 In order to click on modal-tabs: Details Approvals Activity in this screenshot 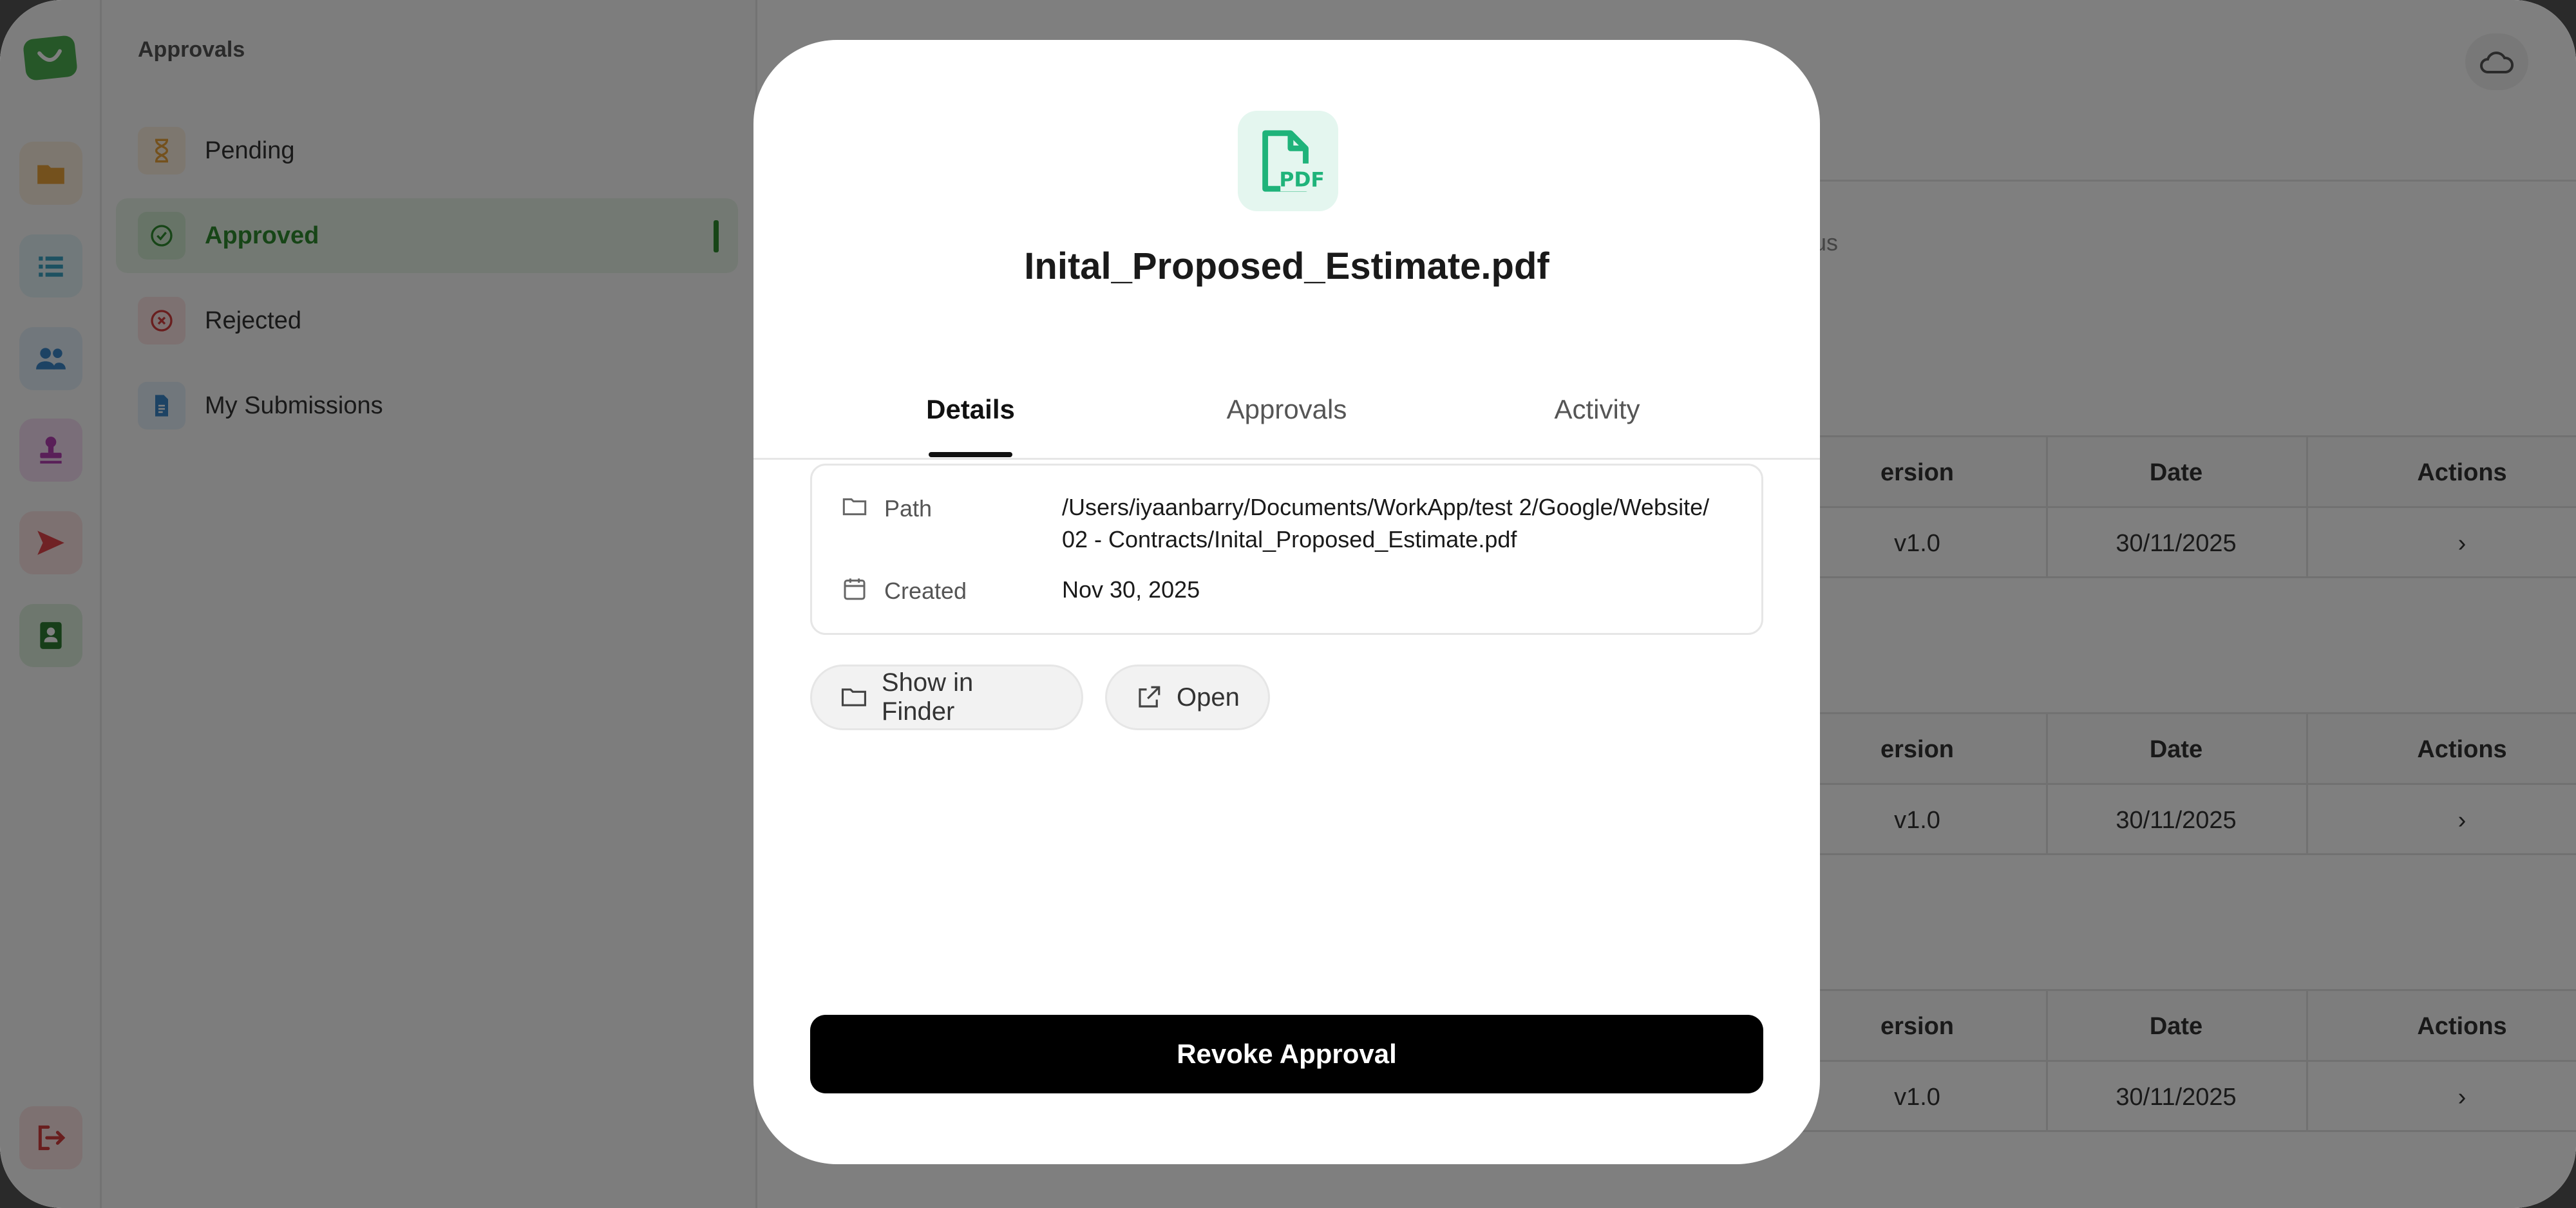, I will do `click(1287, 411)`.